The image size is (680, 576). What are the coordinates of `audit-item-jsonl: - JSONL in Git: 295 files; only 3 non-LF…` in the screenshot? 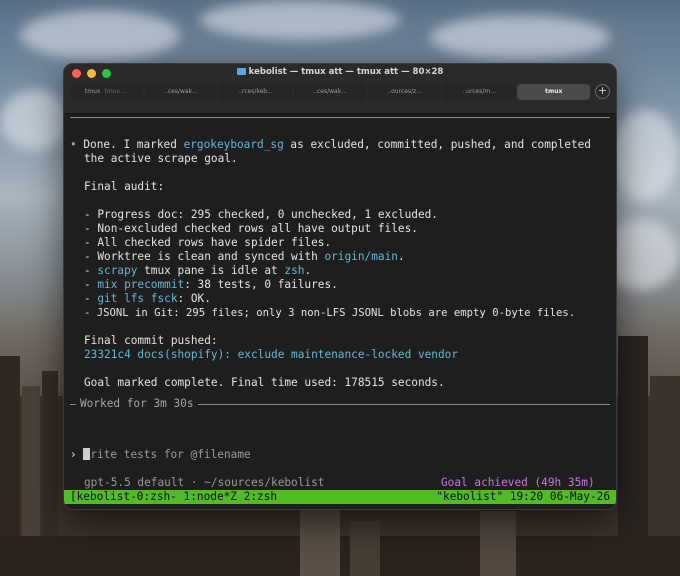 It's located at (330, 313).